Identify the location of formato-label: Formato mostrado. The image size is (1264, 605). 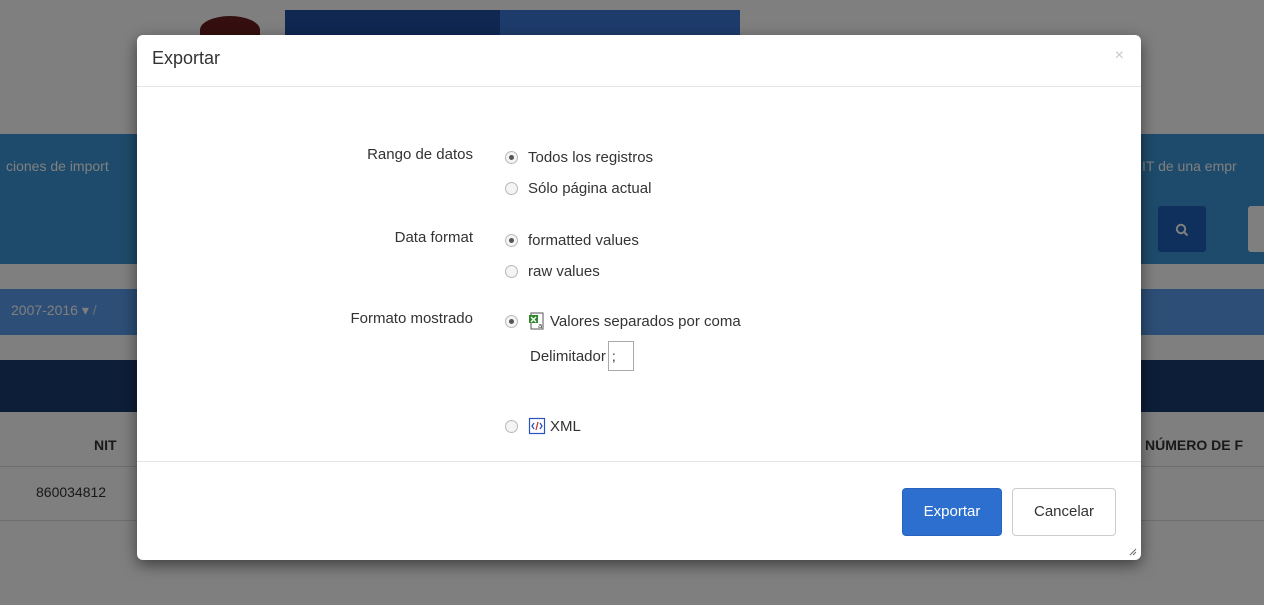
(411, 318).